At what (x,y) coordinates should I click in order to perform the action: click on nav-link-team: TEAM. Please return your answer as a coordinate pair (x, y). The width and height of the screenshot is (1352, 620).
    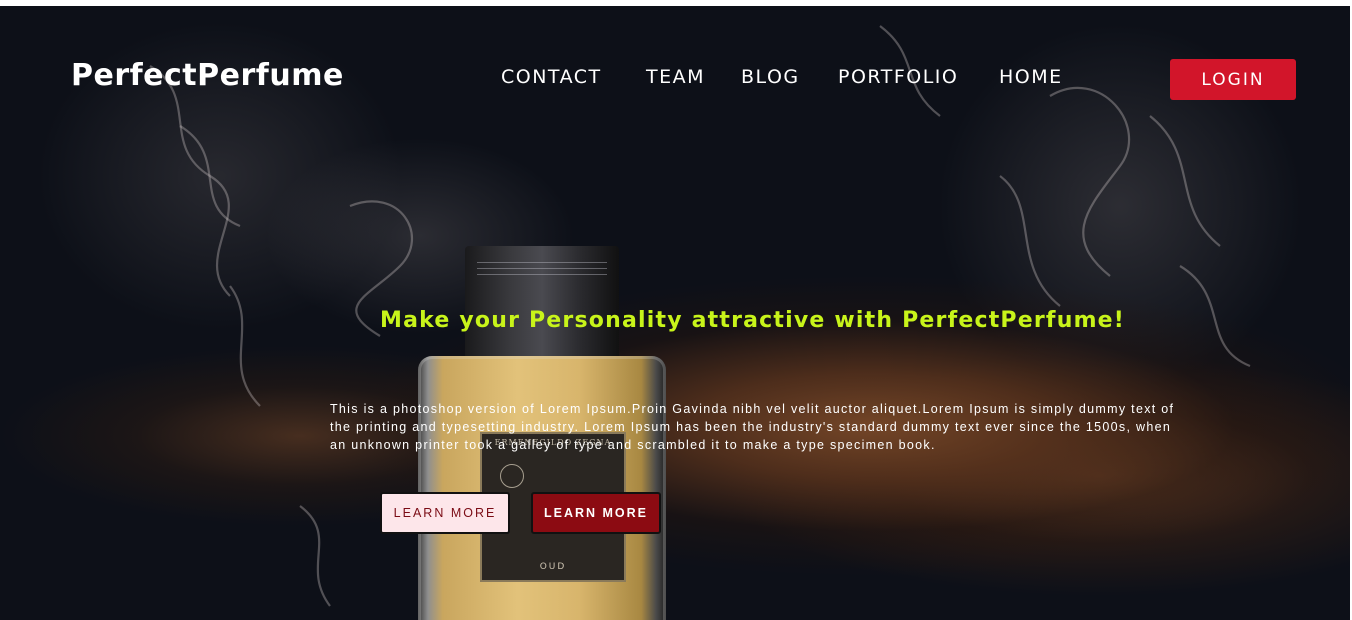
    Looking at the image, I should click on (675, 77).